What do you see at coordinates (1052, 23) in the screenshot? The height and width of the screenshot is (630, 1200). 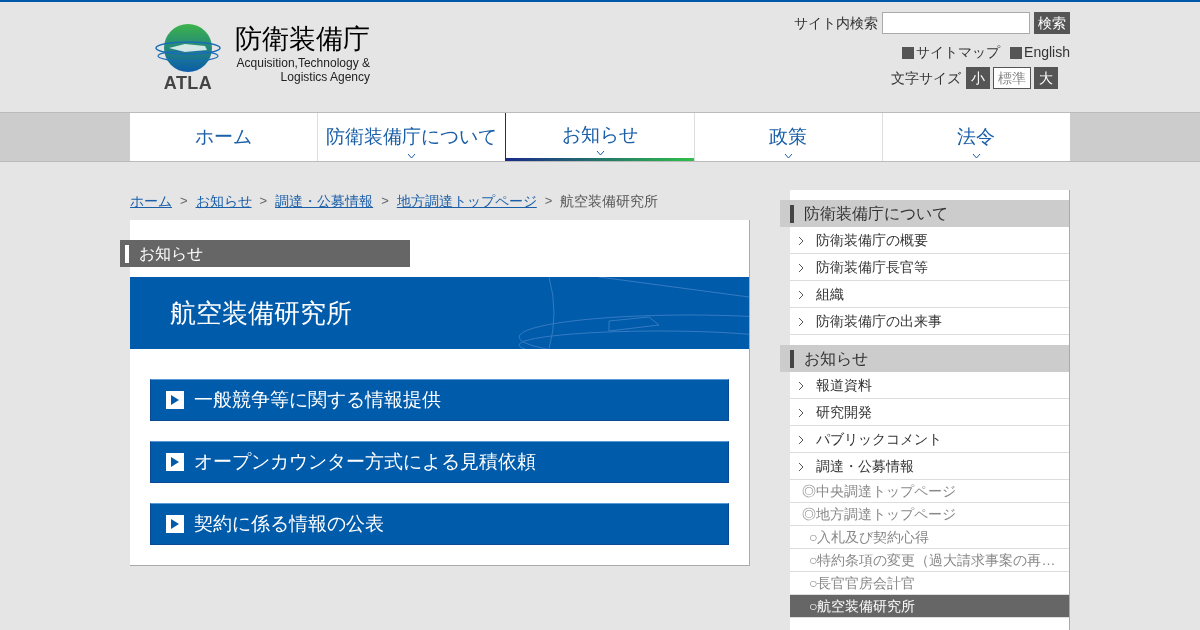 I see `search-button: 検索` at bounding box center [1052, 23].